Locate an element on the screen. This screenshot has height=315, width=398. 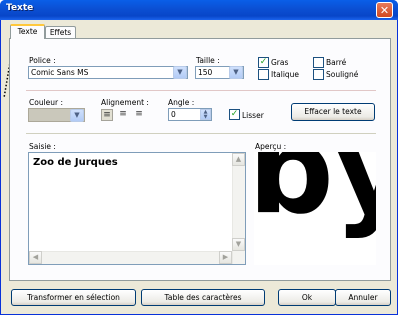
strike-label: Barré is located at coordinates (336, 62).